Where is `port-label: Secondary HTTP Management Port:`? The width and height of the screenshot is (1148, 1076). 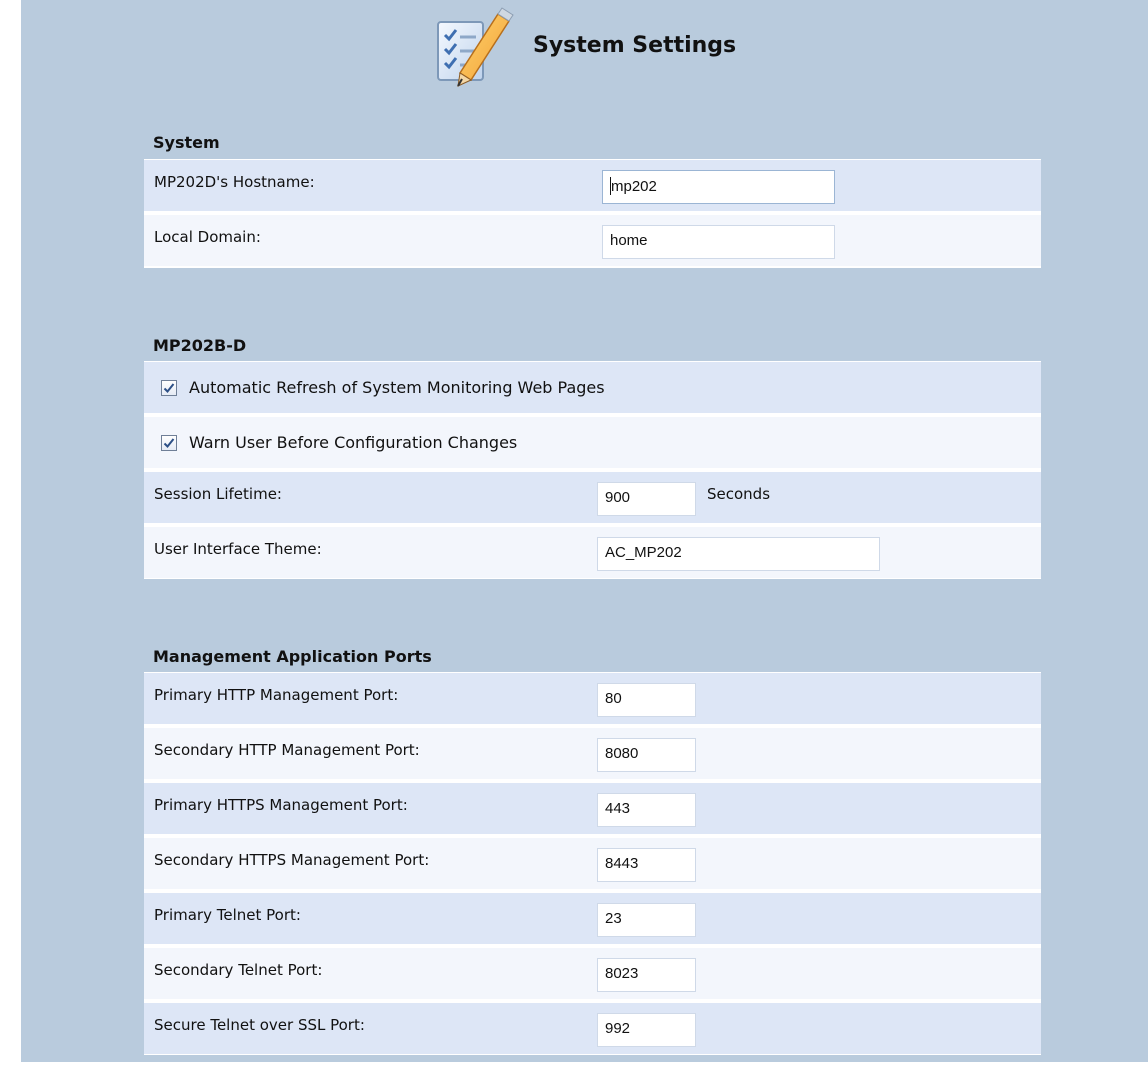 port-label: Secondary HTTP Management Port: is located at coordinates (287, 750).